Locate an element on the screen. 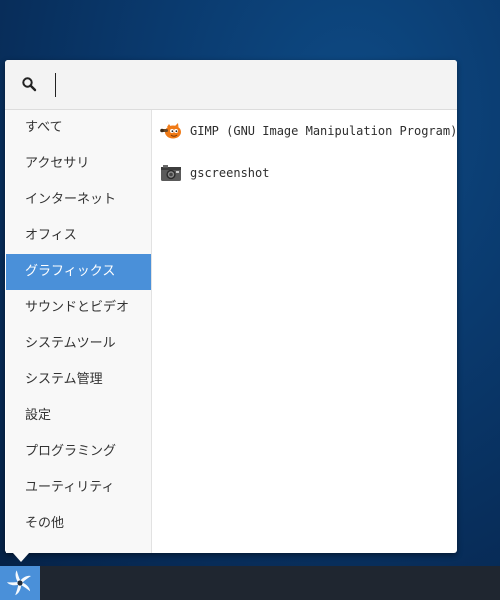  category-settings: 設定 is located at coordinates (78, 416).